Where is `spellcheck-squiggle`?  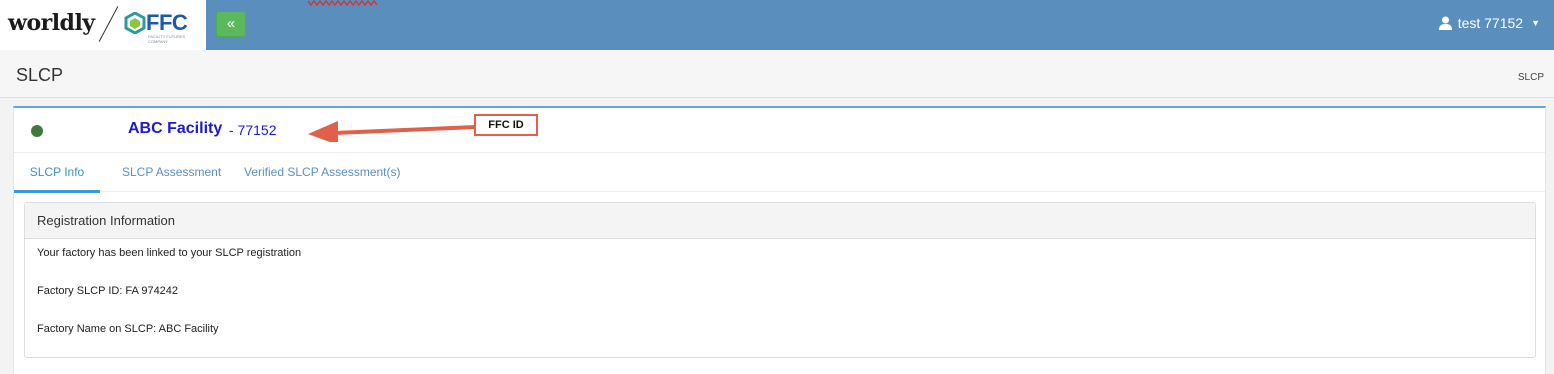 spellcheck-squiggle is located at coordinates (343, 3).